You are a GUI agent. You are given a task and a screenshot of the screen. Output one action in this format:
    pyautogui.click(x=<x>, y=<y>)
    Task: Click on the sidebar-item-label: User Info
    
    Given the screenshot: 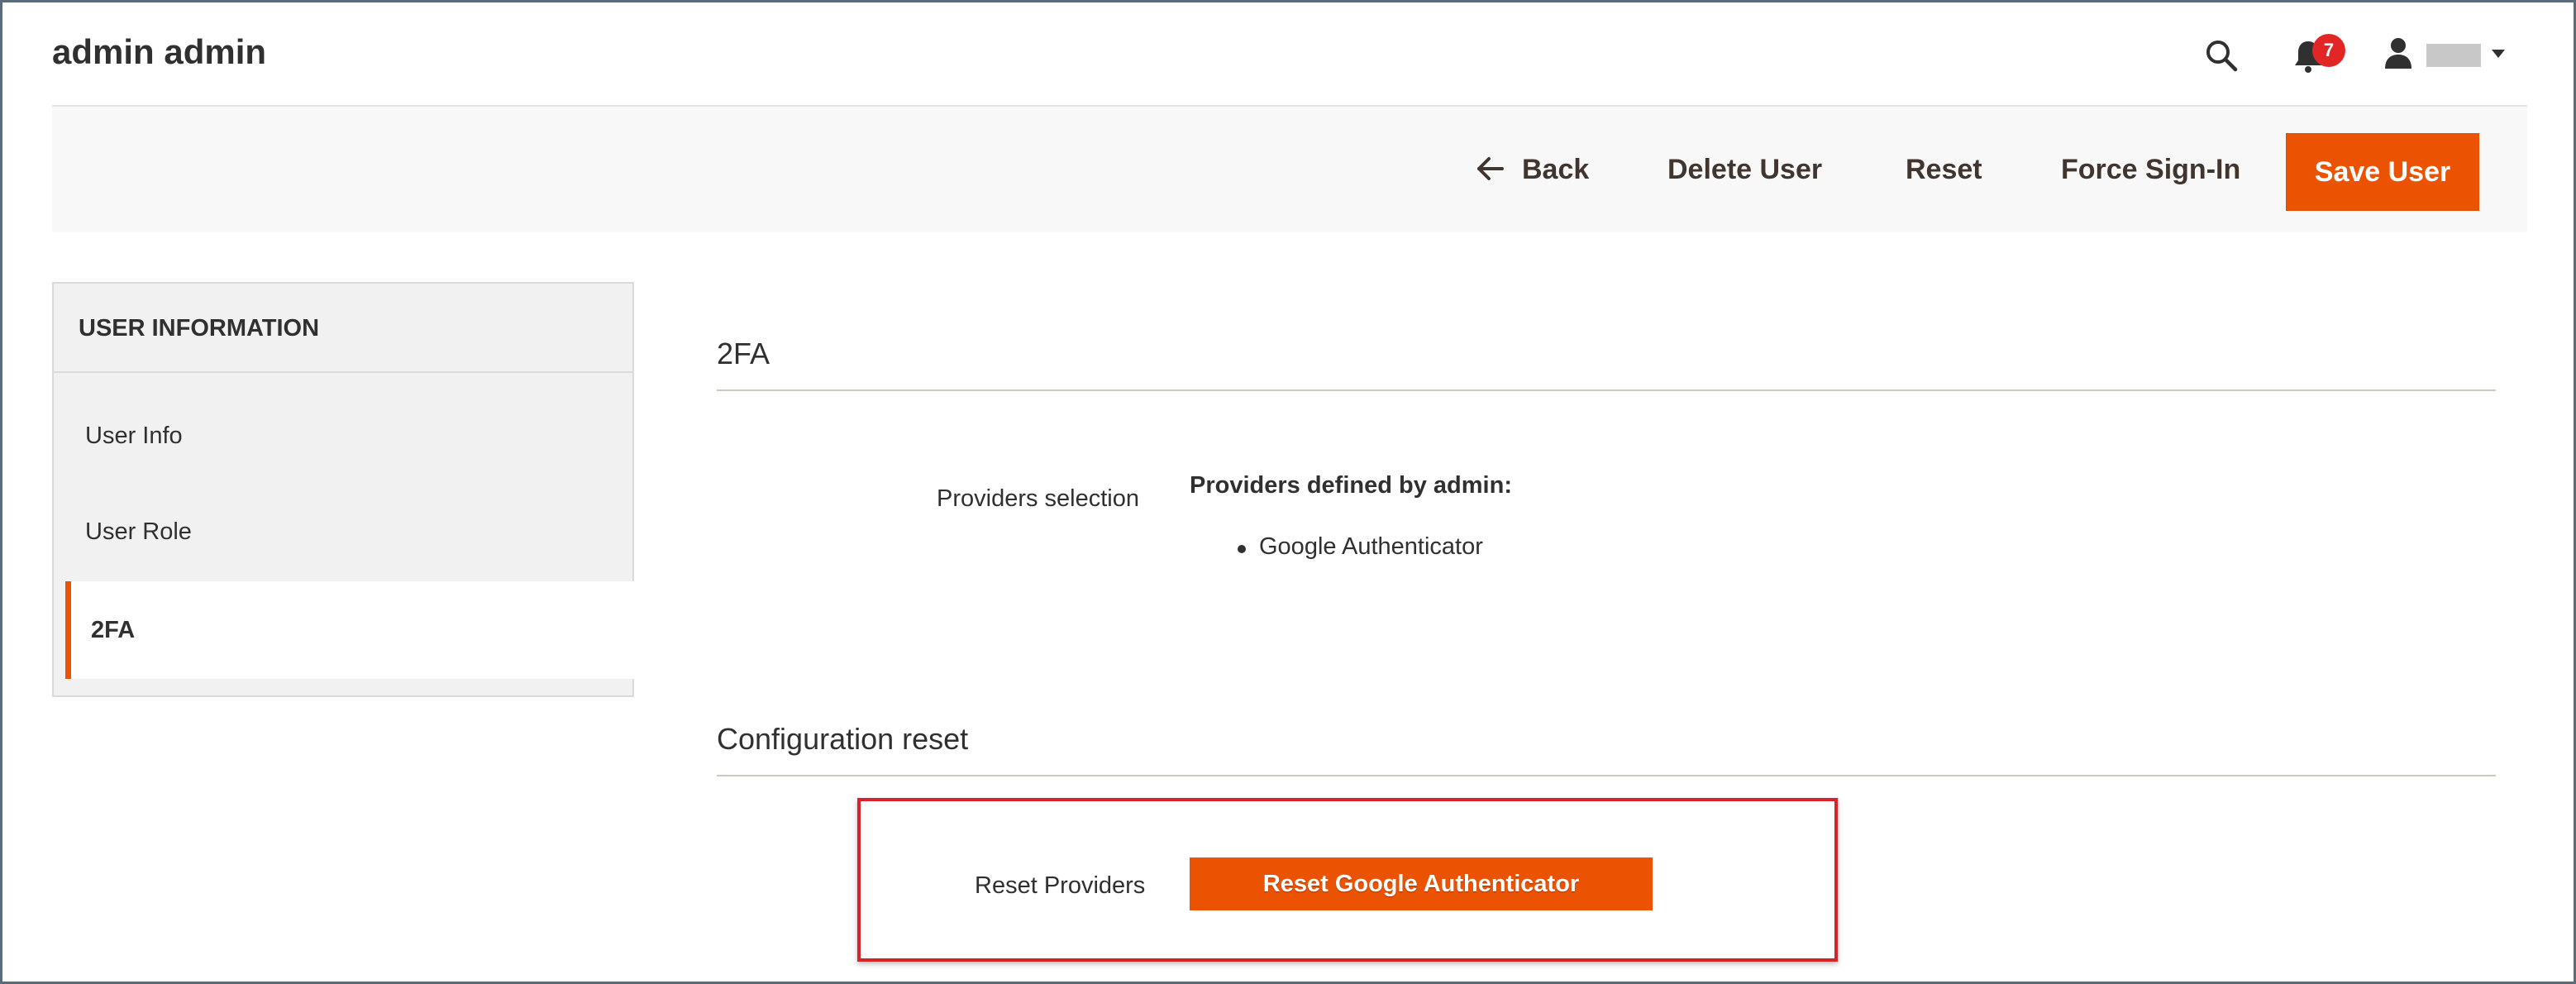 What is the action you would take?
    pyautogui.click(x=134, y=435)
    